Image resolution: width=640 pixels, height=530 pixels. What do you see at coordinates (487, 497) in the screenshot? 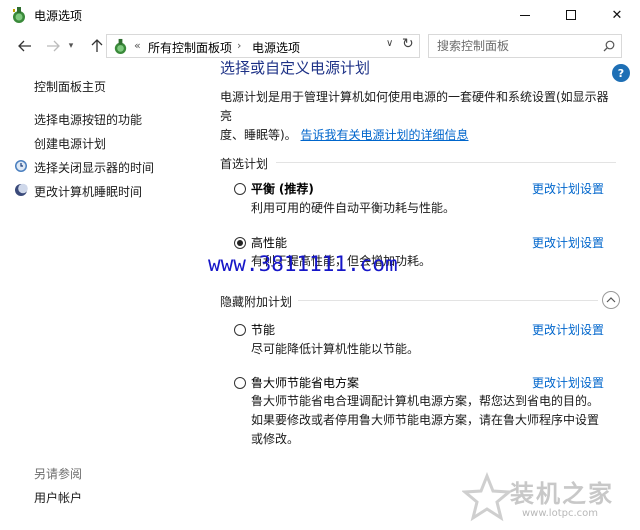
I see `star-logo-icon` at bounding box center [487, 497].